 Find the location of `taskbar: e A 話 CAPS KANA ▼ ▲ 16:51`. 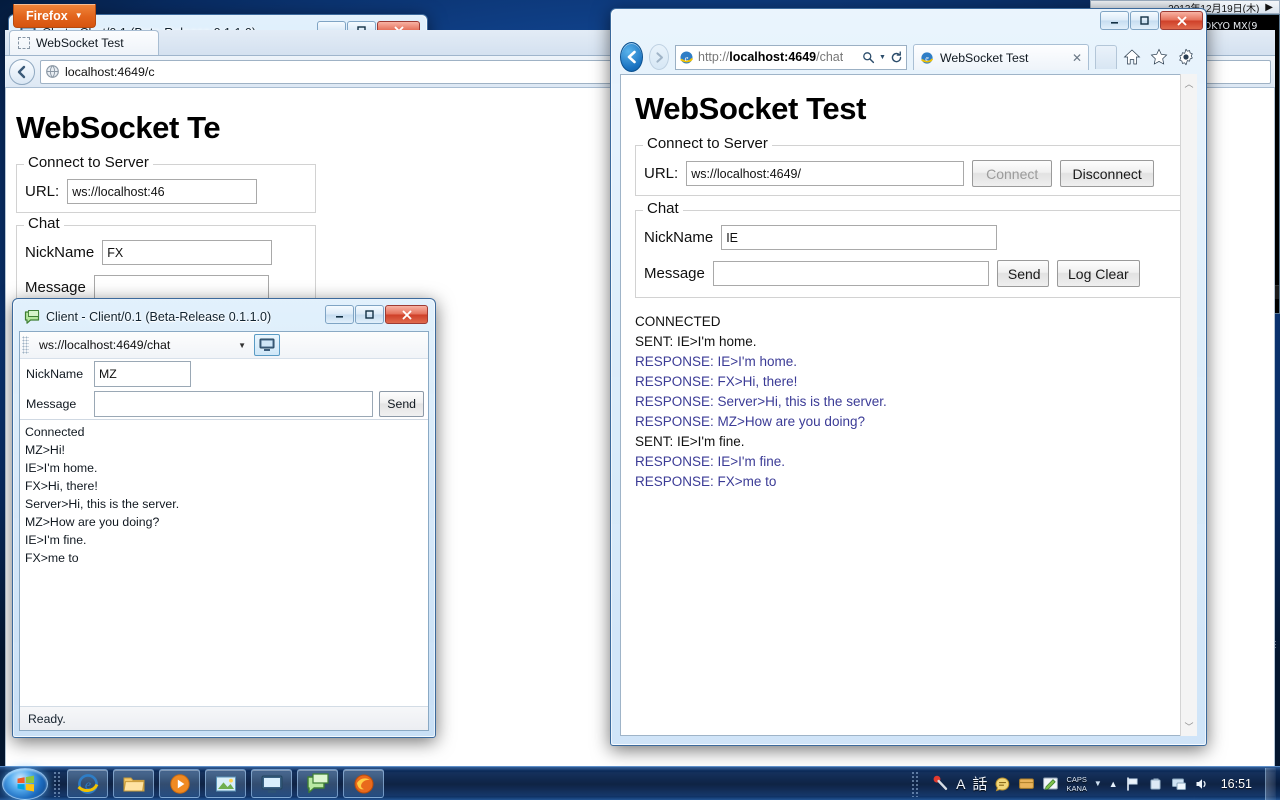

taskbar: e A 話 CAPS KANA ▼ ▲ 16:51 is located at coordinates (640, 783).